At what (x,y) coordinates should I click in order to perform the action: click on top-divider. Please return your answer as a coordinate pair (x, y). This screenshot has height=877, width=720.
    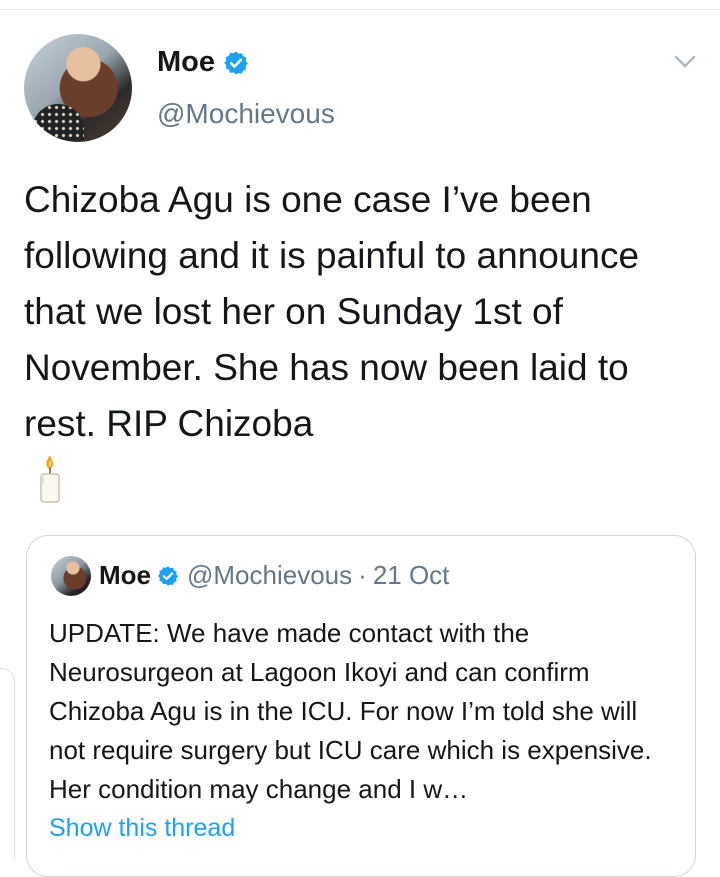
    Looking at the image, I should click on (360, 9).